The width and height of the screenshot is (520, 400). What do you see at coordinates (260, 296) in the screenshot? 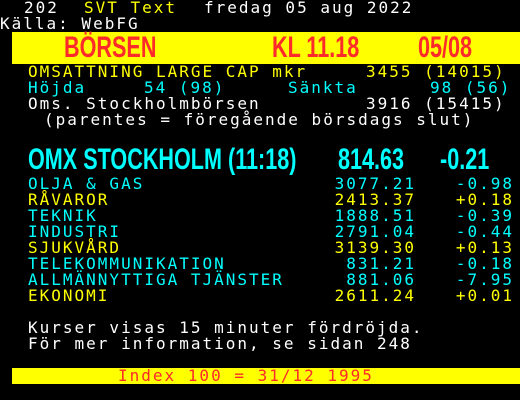
I see `sector-row: EKONOMI 2611.24 +0.01` at bounding box center [260, 296].